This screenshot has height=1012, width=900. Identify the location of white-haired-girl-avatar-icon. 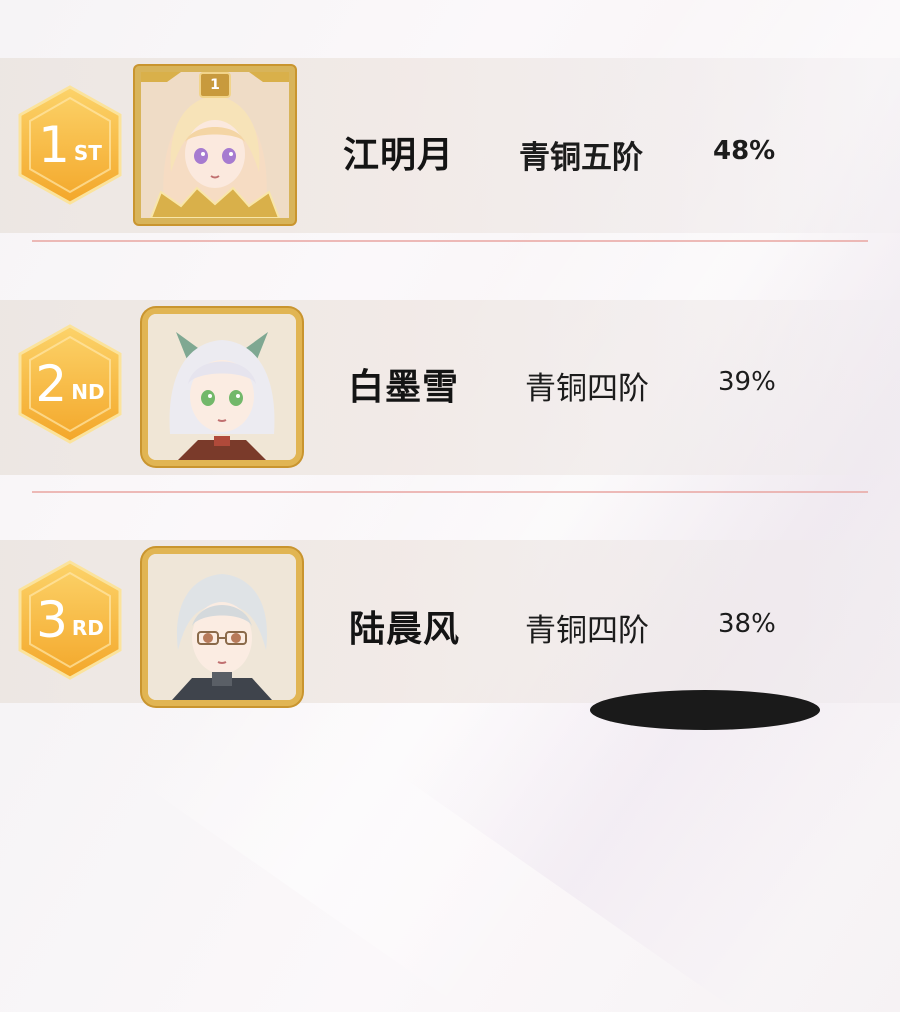
(222, 387).